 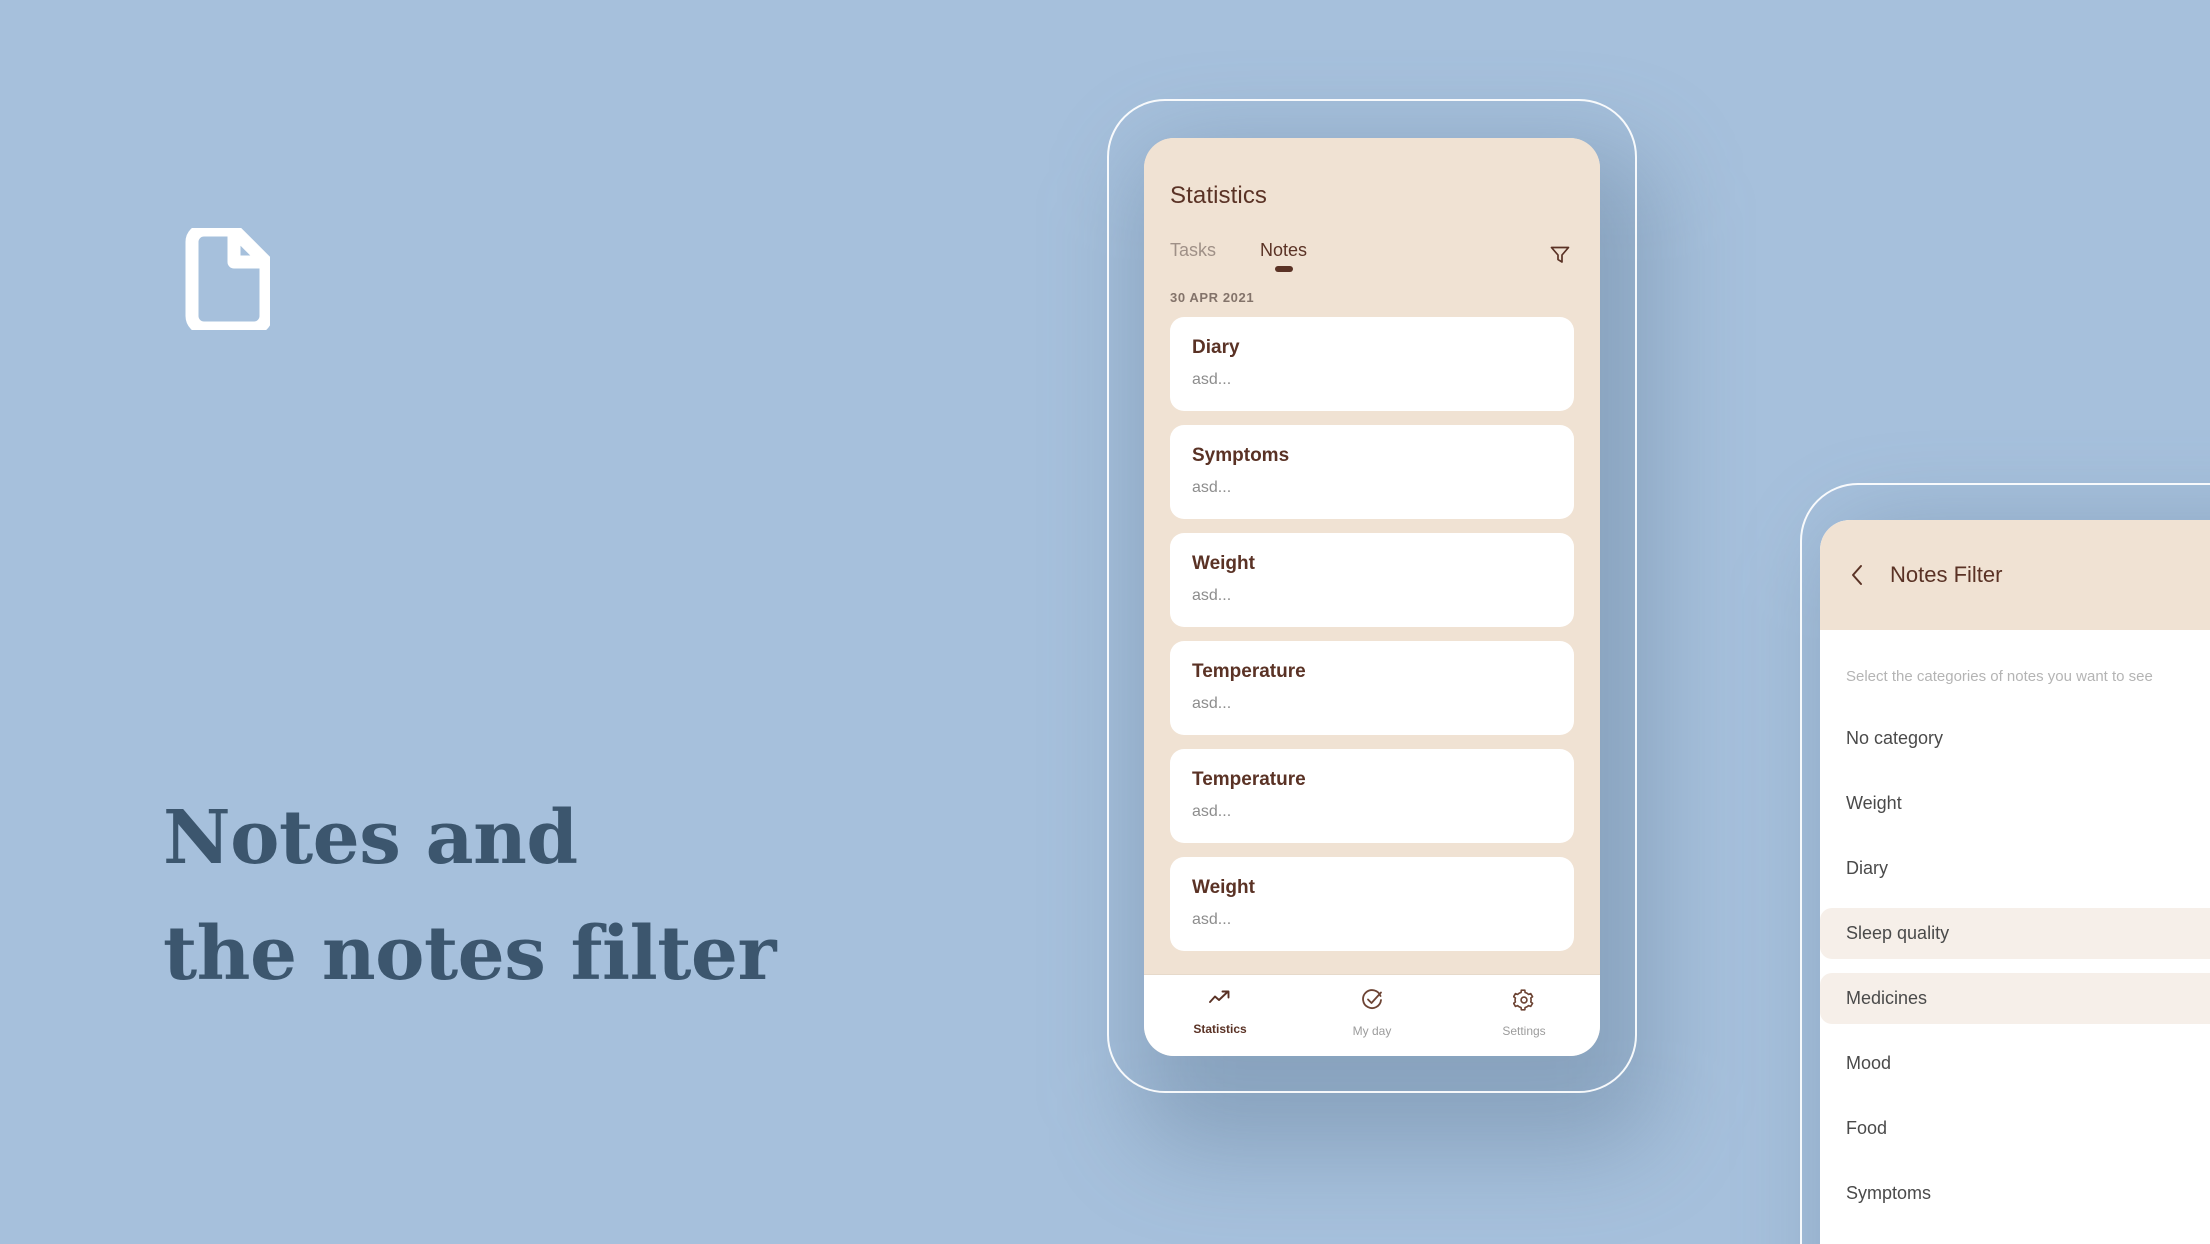 I want to click on chevron-left-icon, so click(x=1857, y=575).